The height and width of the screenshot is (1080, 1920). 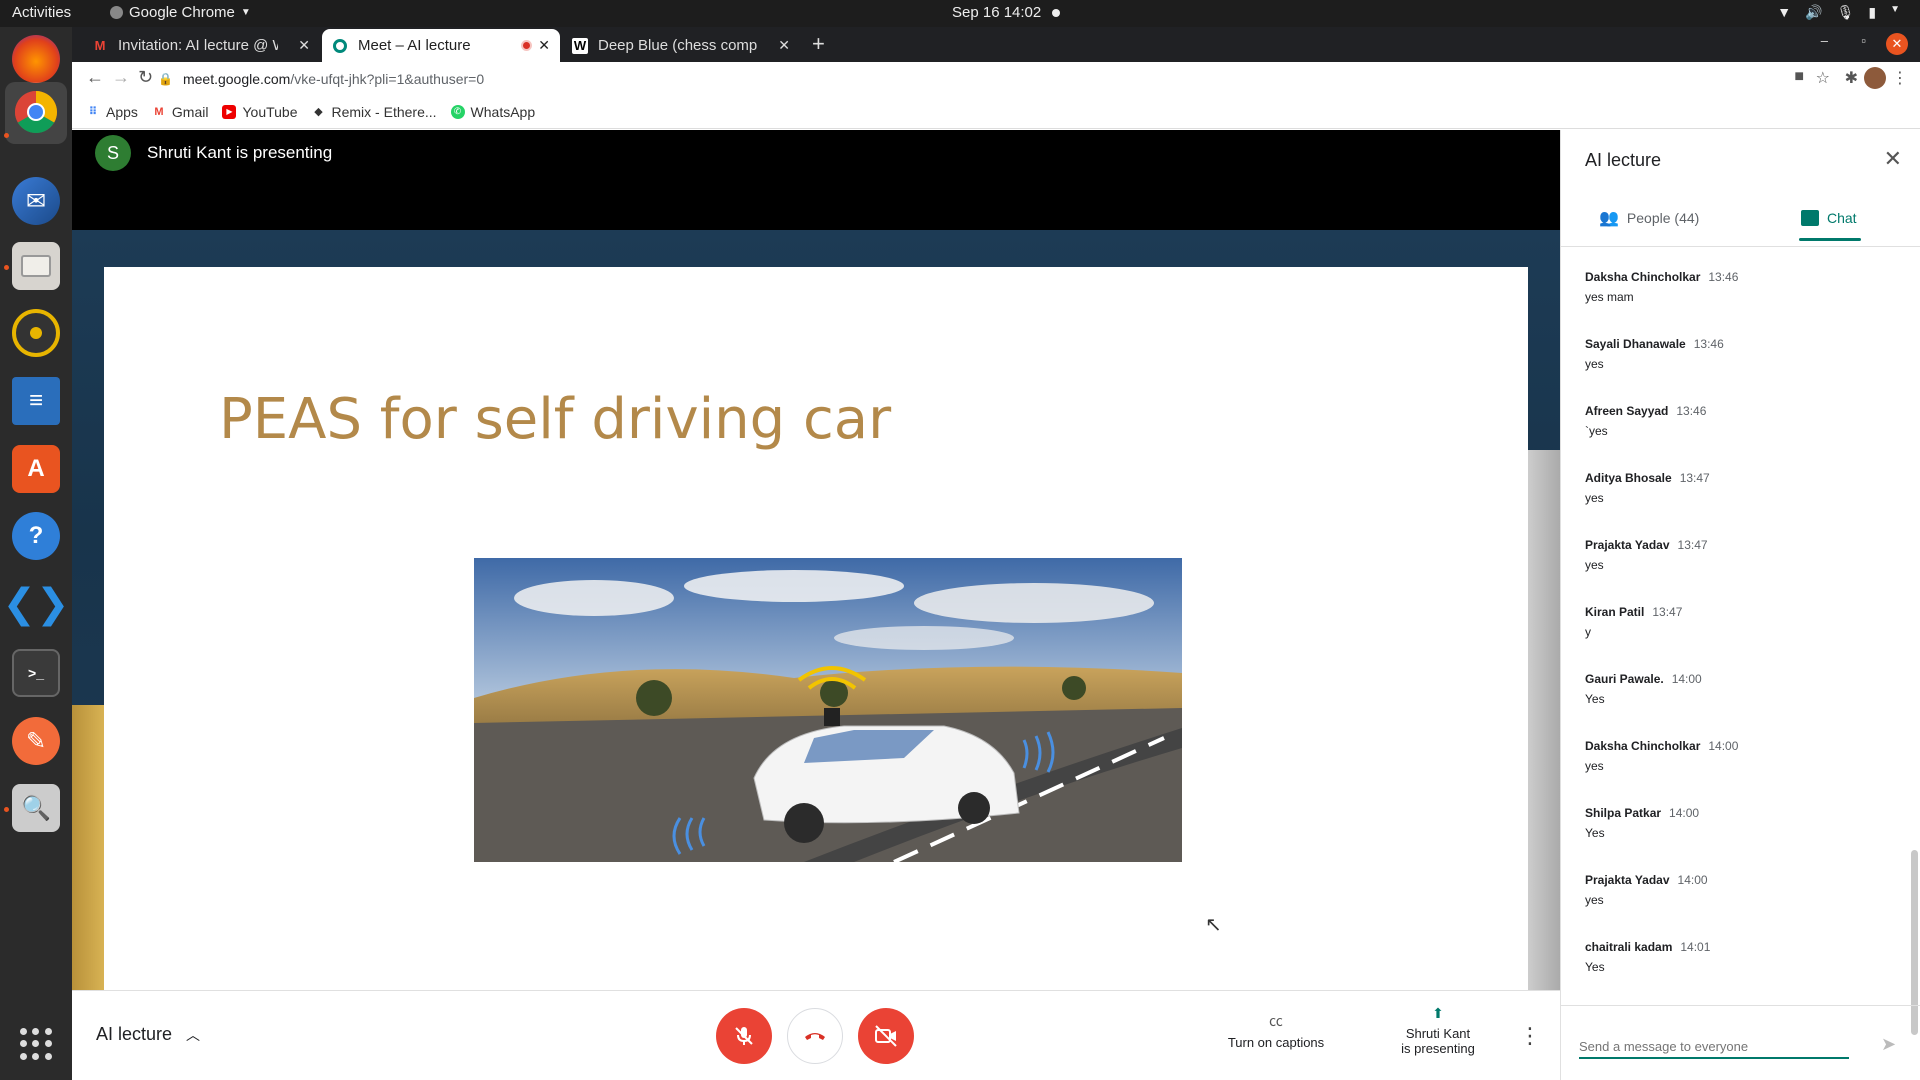 I want to click on send-icon: ➤, so click(x=1888, y=1044).